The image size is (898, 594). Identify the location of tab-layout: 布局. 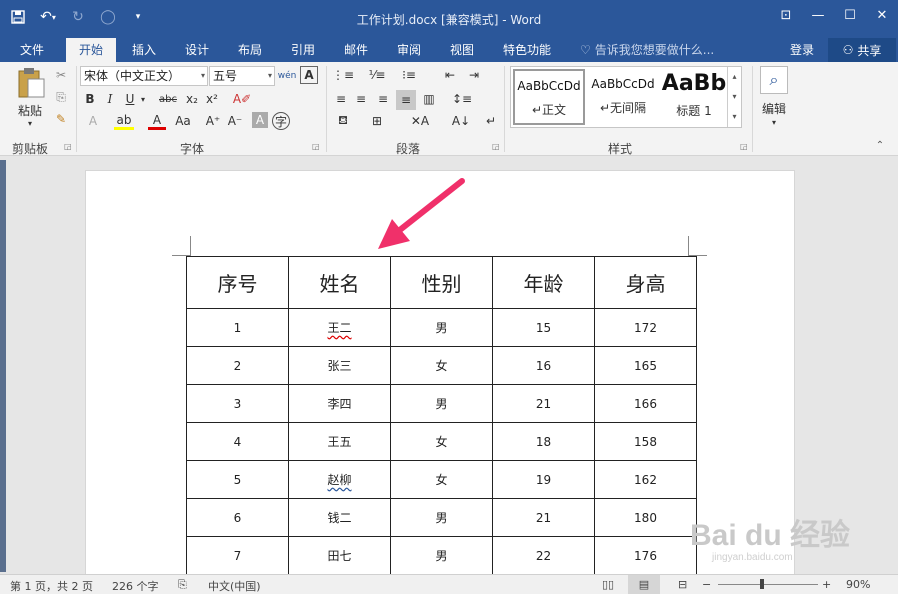
(250, 50).